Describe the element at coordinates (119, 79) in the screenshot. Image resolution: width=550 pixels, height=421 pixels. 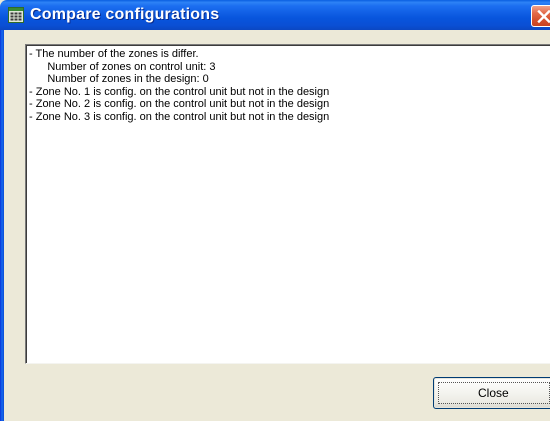
I see `message-line: Number of zones in the design: 0` at that location.